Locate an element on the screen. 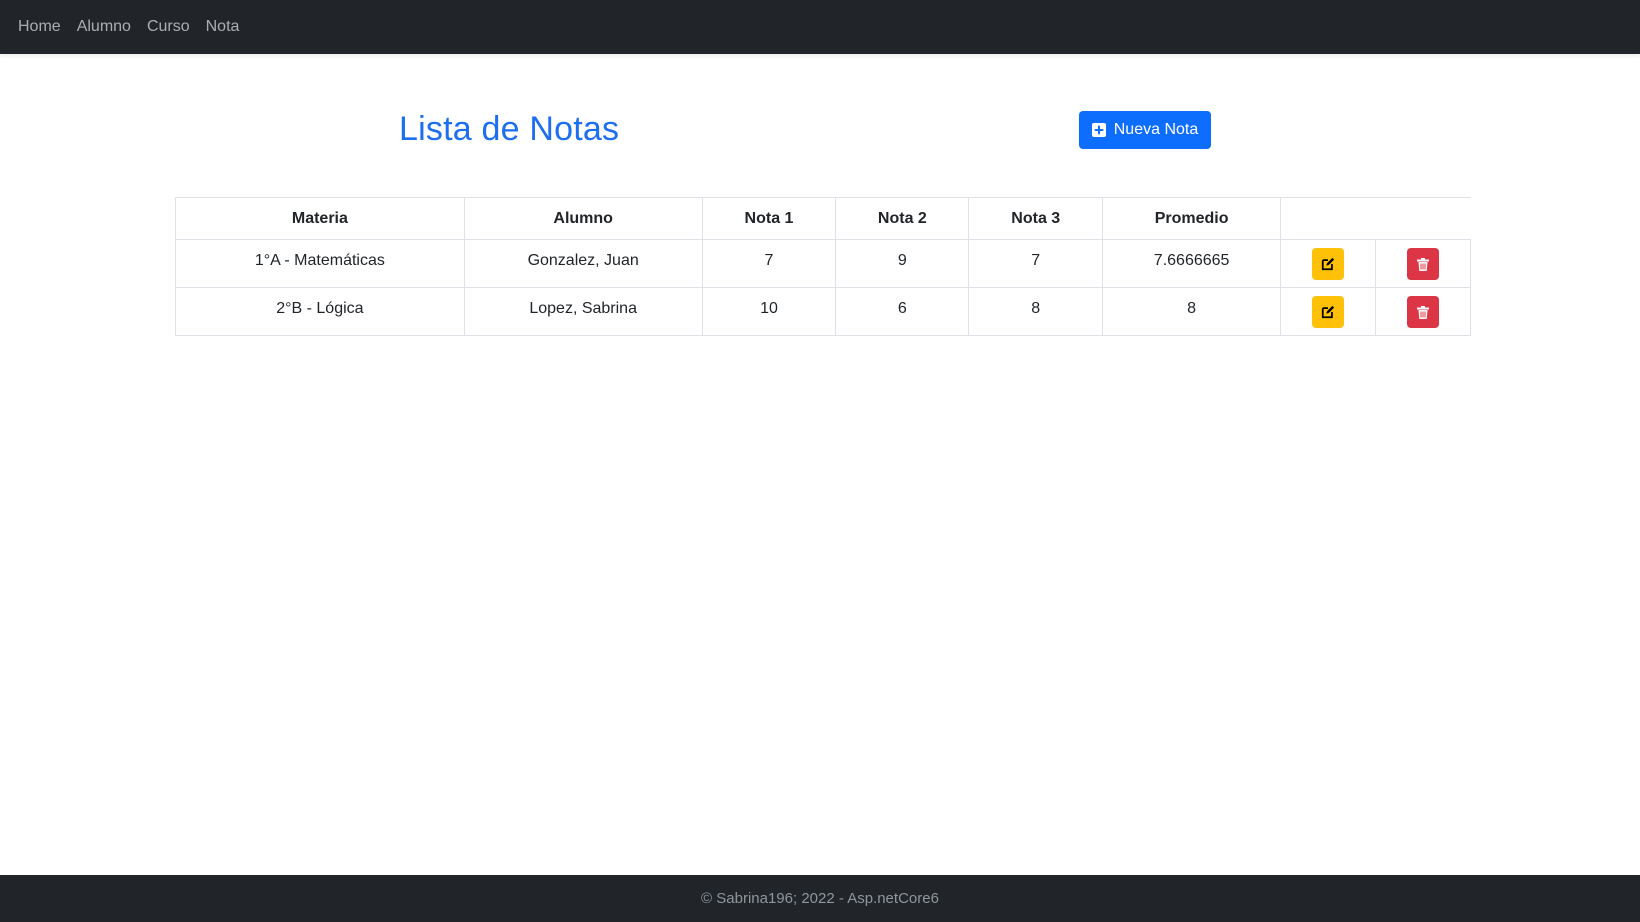 This screenshot has height=922, width=1640. column-header-nota1: Nota 1 is located at coordinates (769, 218).